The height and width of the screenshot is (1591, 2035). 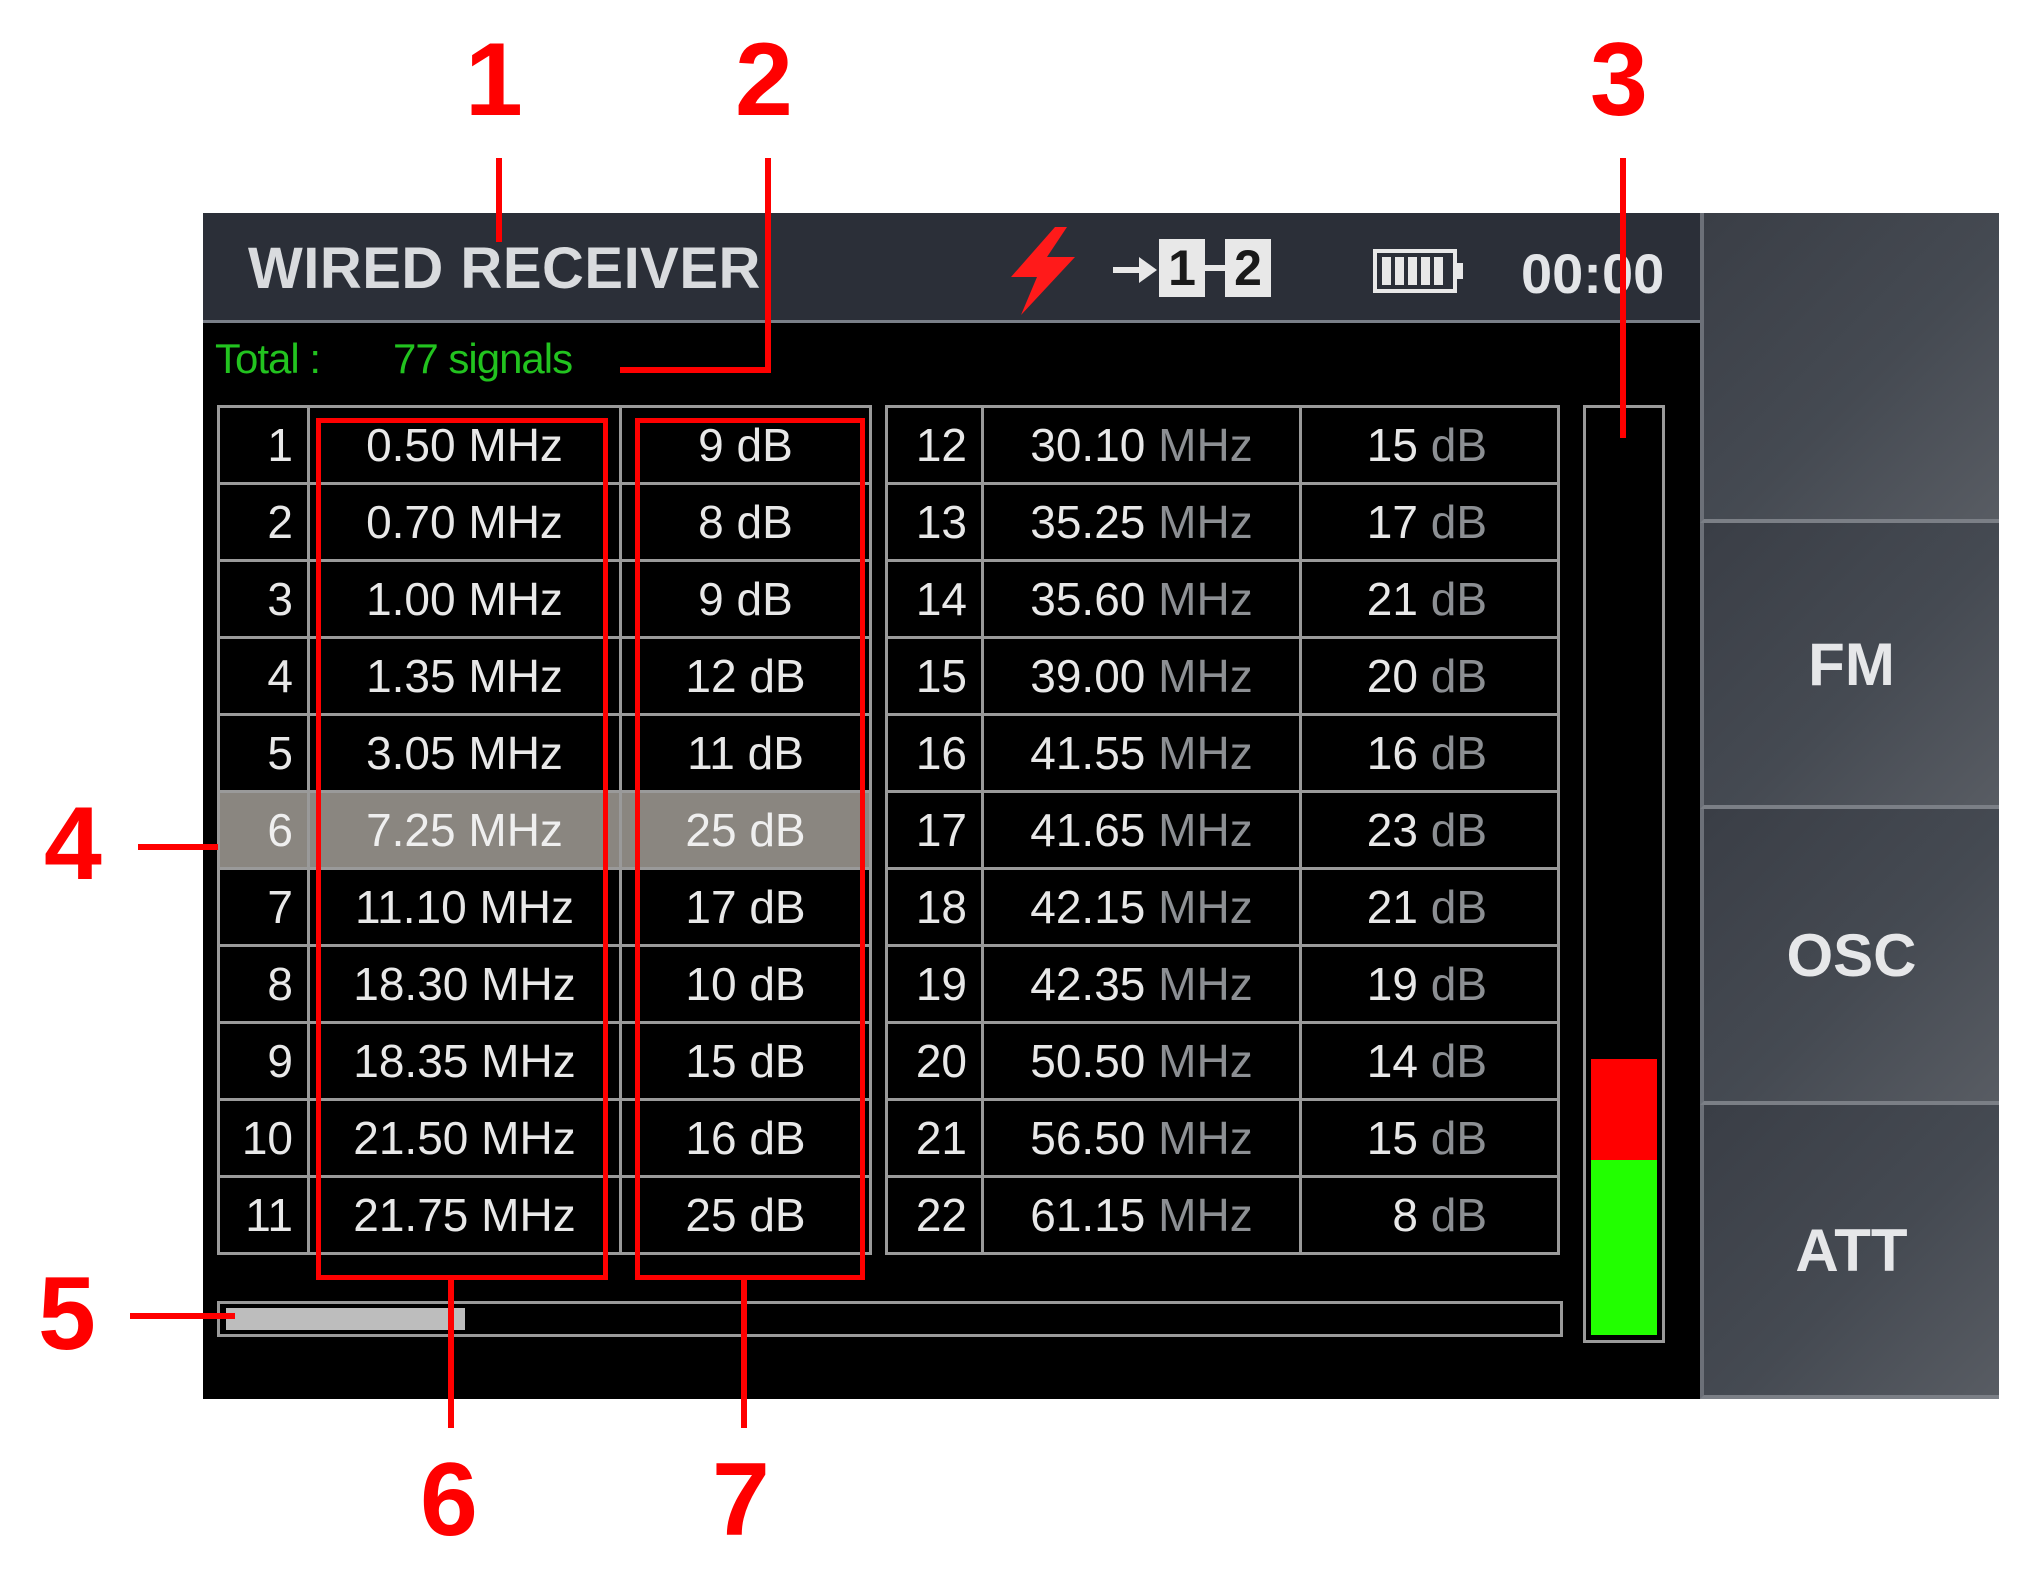 I want to click on level-value: 21, so click(x=1392, y=599).